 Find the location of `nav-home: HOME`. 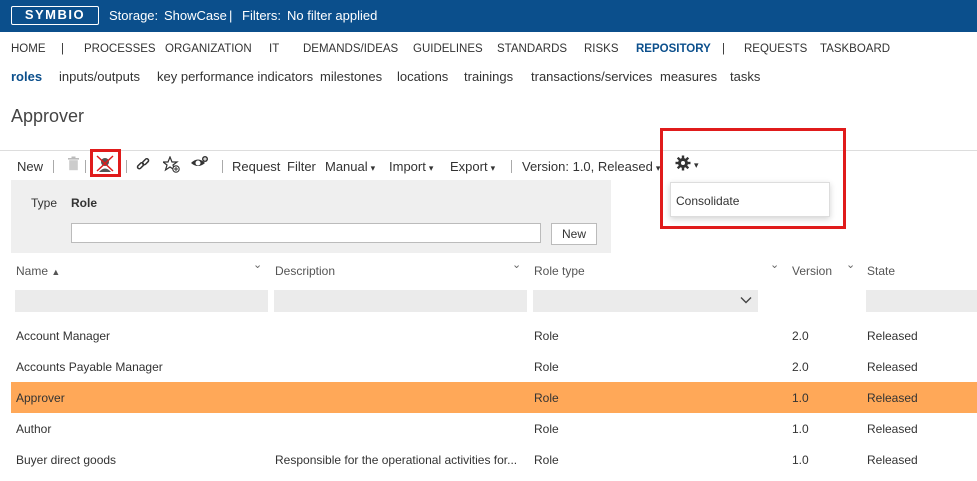

nav-home: HOME is located at coordinates (28, 49).